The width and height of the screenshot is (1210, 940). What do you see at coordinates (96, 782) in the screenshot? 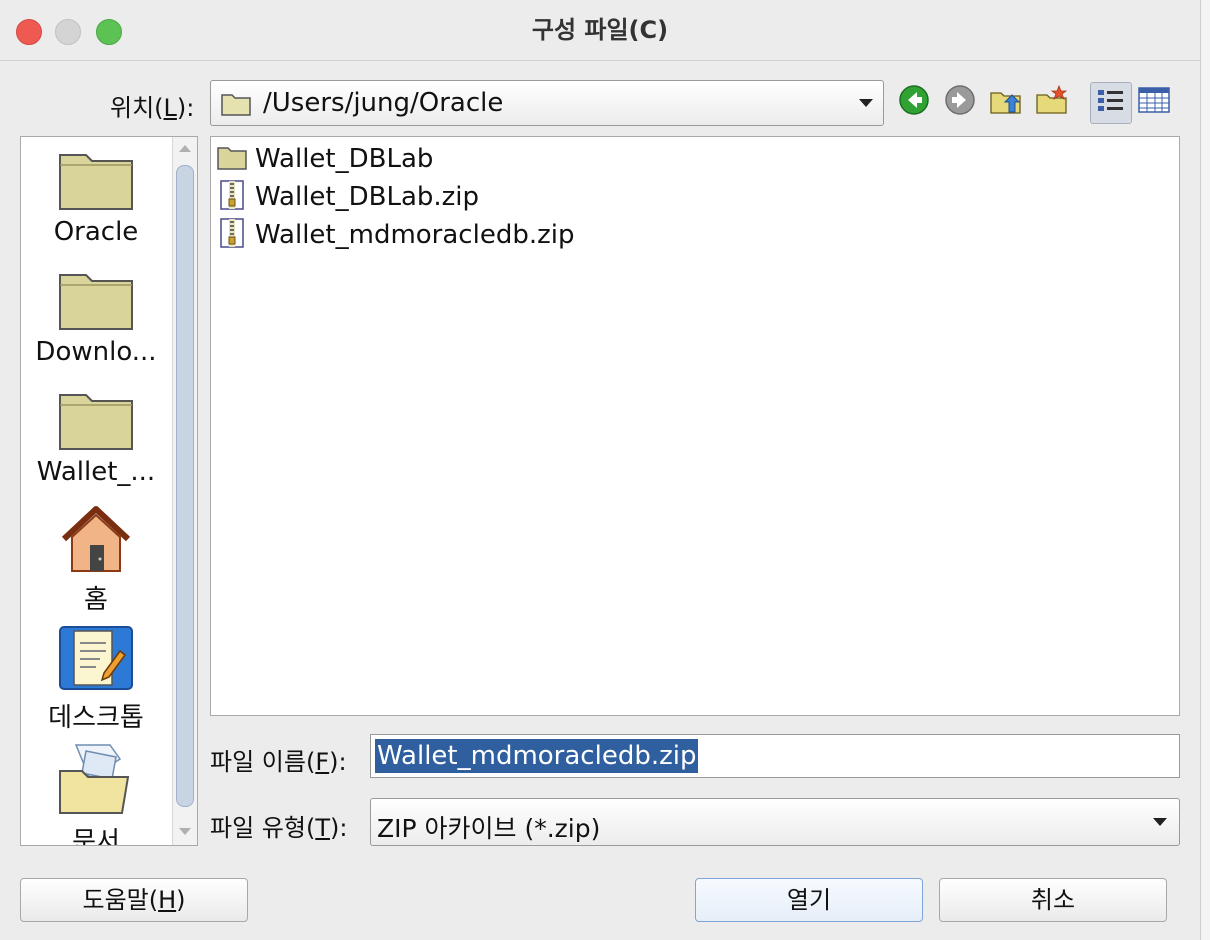
I see `documents-icon` at bounding box center [96, 782].